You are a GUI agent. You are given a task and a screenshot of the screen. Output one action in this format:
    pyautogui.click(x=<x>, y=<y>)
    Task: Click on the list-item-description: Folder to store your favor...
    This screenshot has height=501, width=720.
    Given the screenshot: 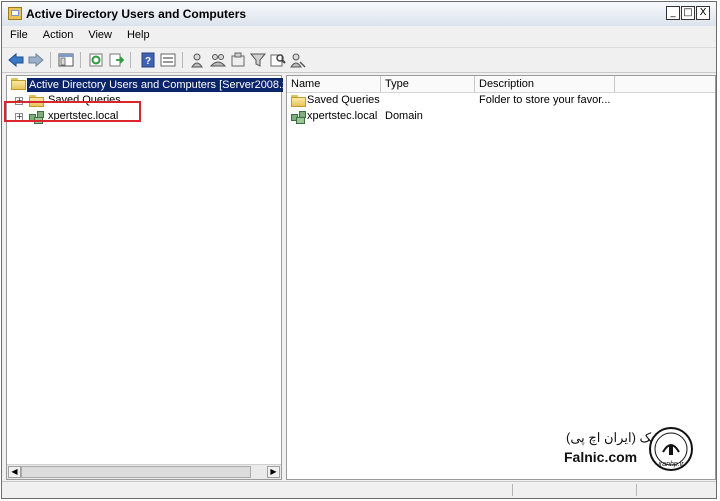 What is the action you would take?
    pyautogui.click(x=545, y=100)
    